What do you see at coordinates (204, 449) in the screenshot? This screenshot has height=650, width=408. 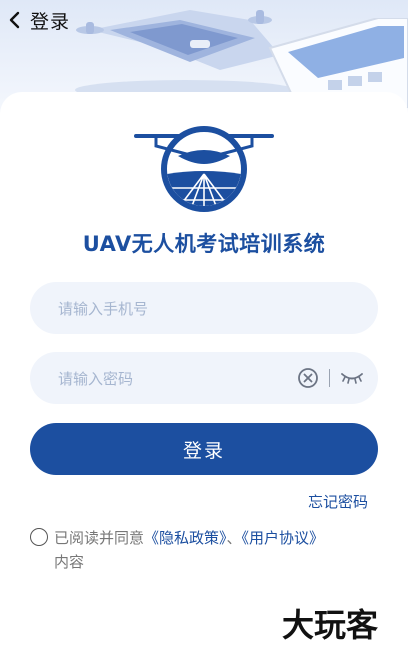 I see `login-button: 登录` at bounding box center [204, 449].